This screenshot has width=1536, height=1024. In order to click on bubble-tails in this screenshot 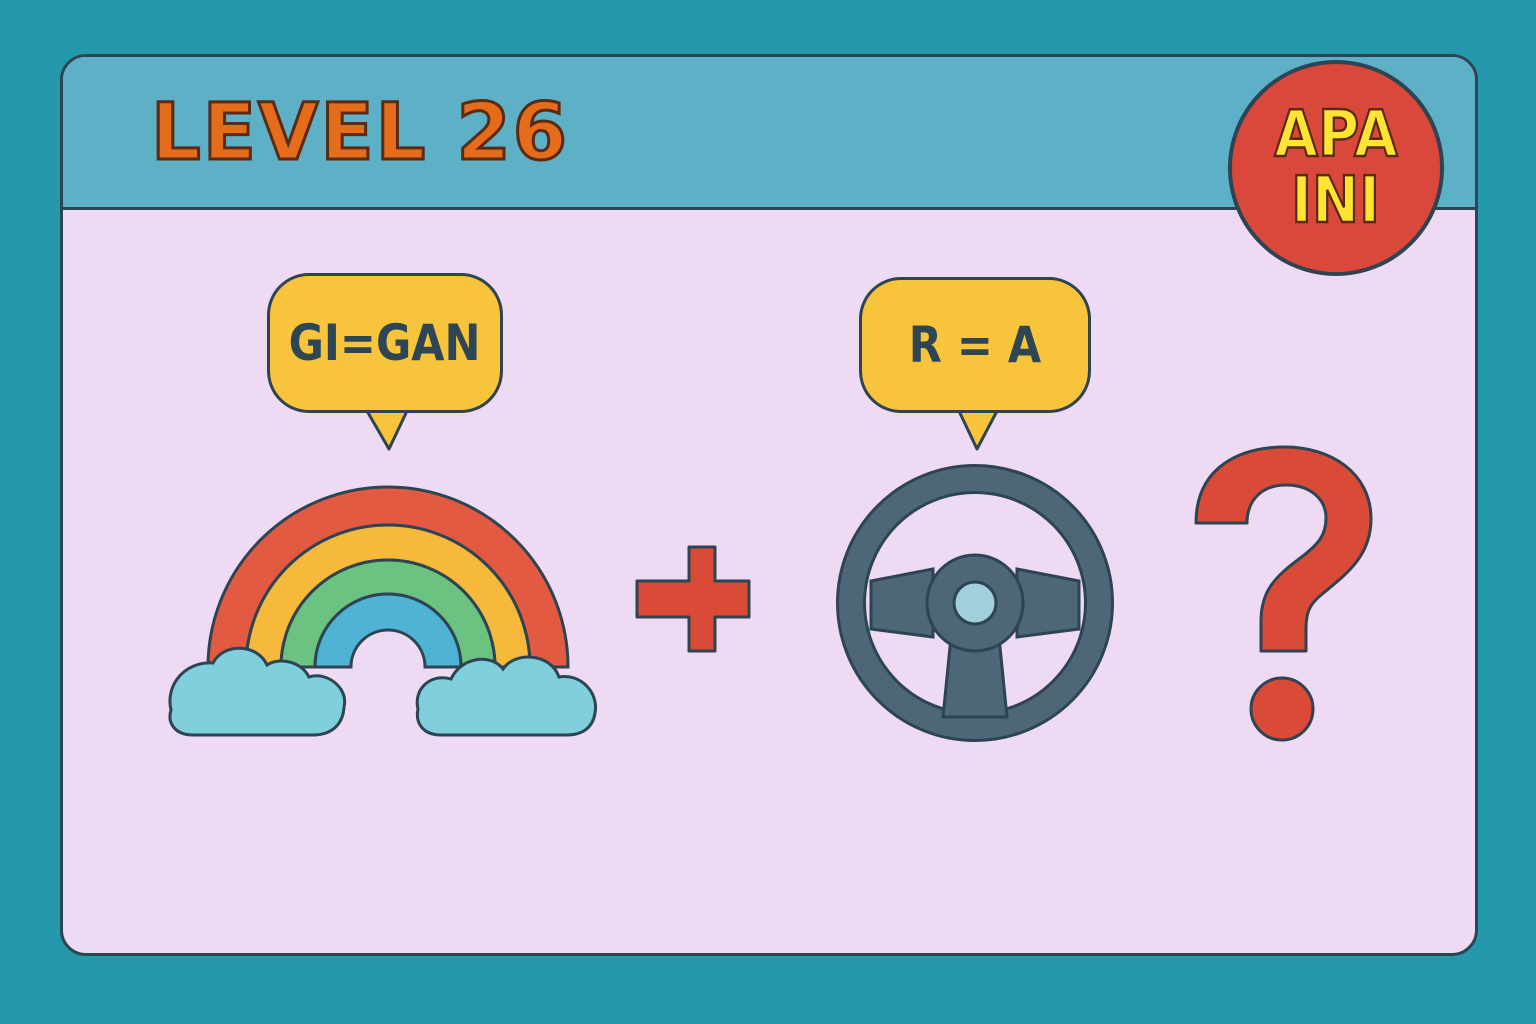, I will do `click(682, 430)`.